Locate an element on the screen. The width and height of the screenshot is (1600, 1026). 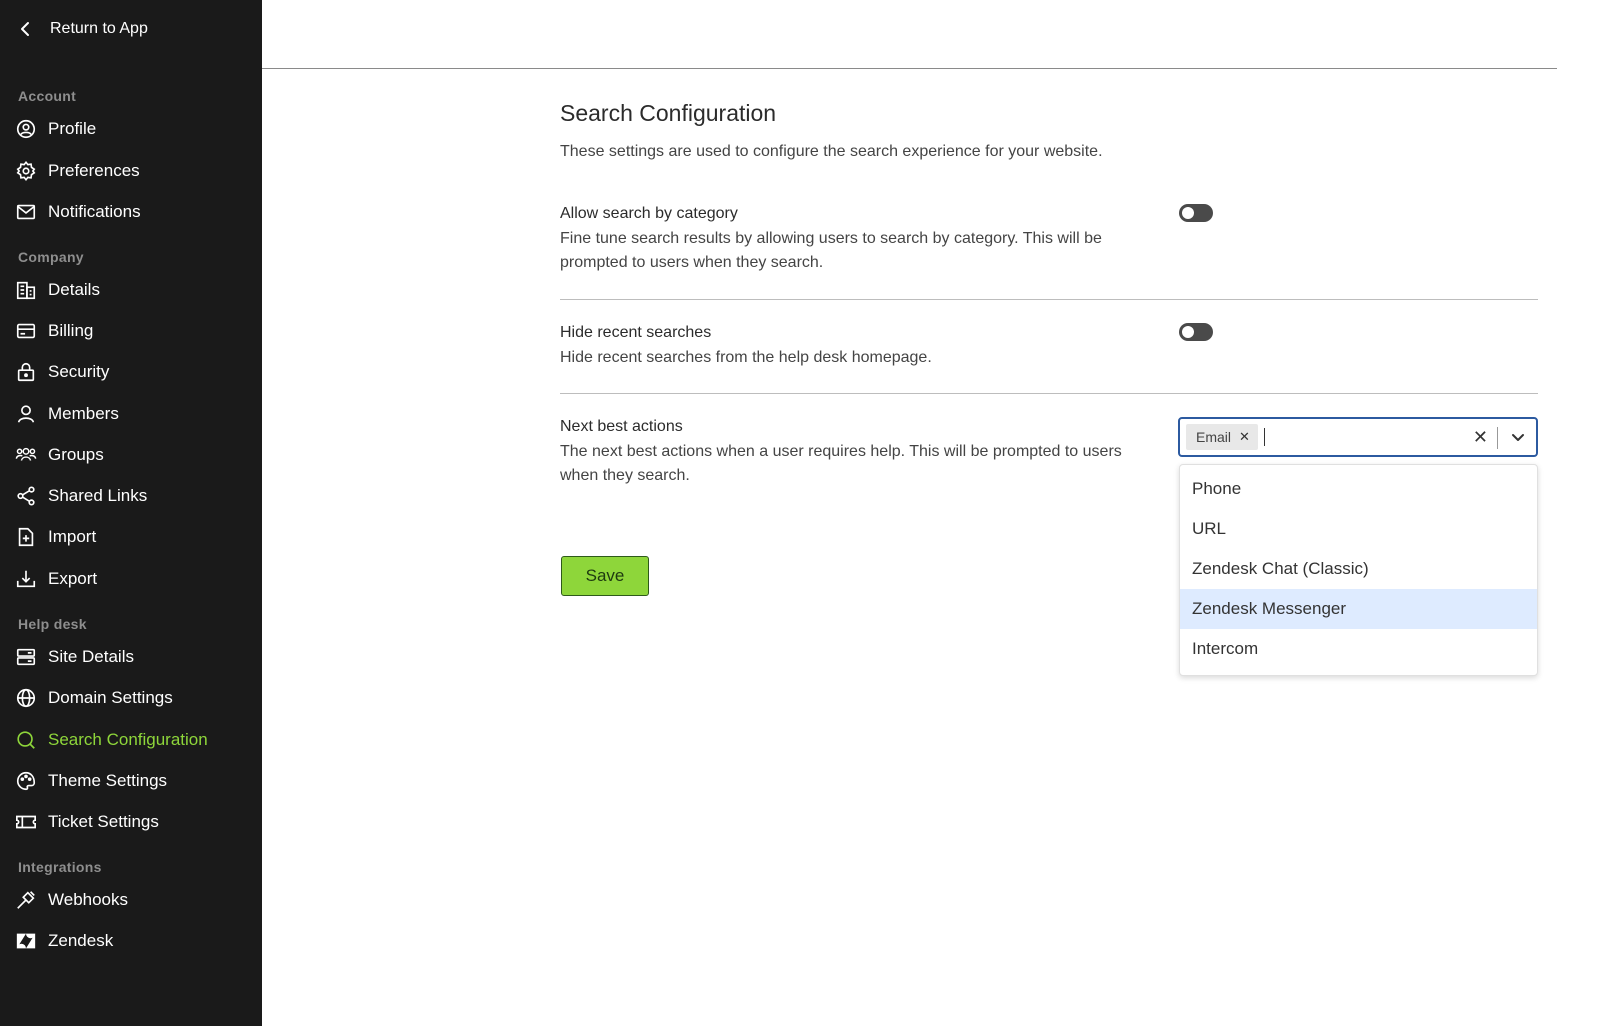
sidebar-item-groups: Groups is located at coordinates (132, 455).